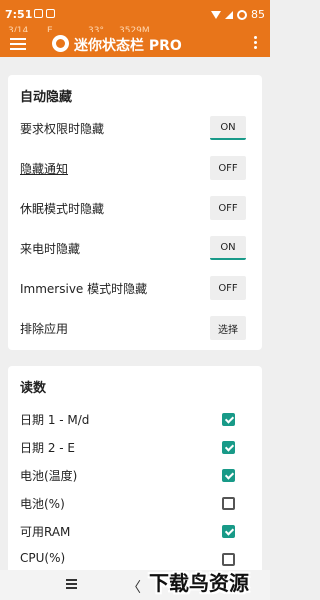  Describe the element at coordinates (228, 531) in the screenshot. I see `free-ram-checkbox` at that location.